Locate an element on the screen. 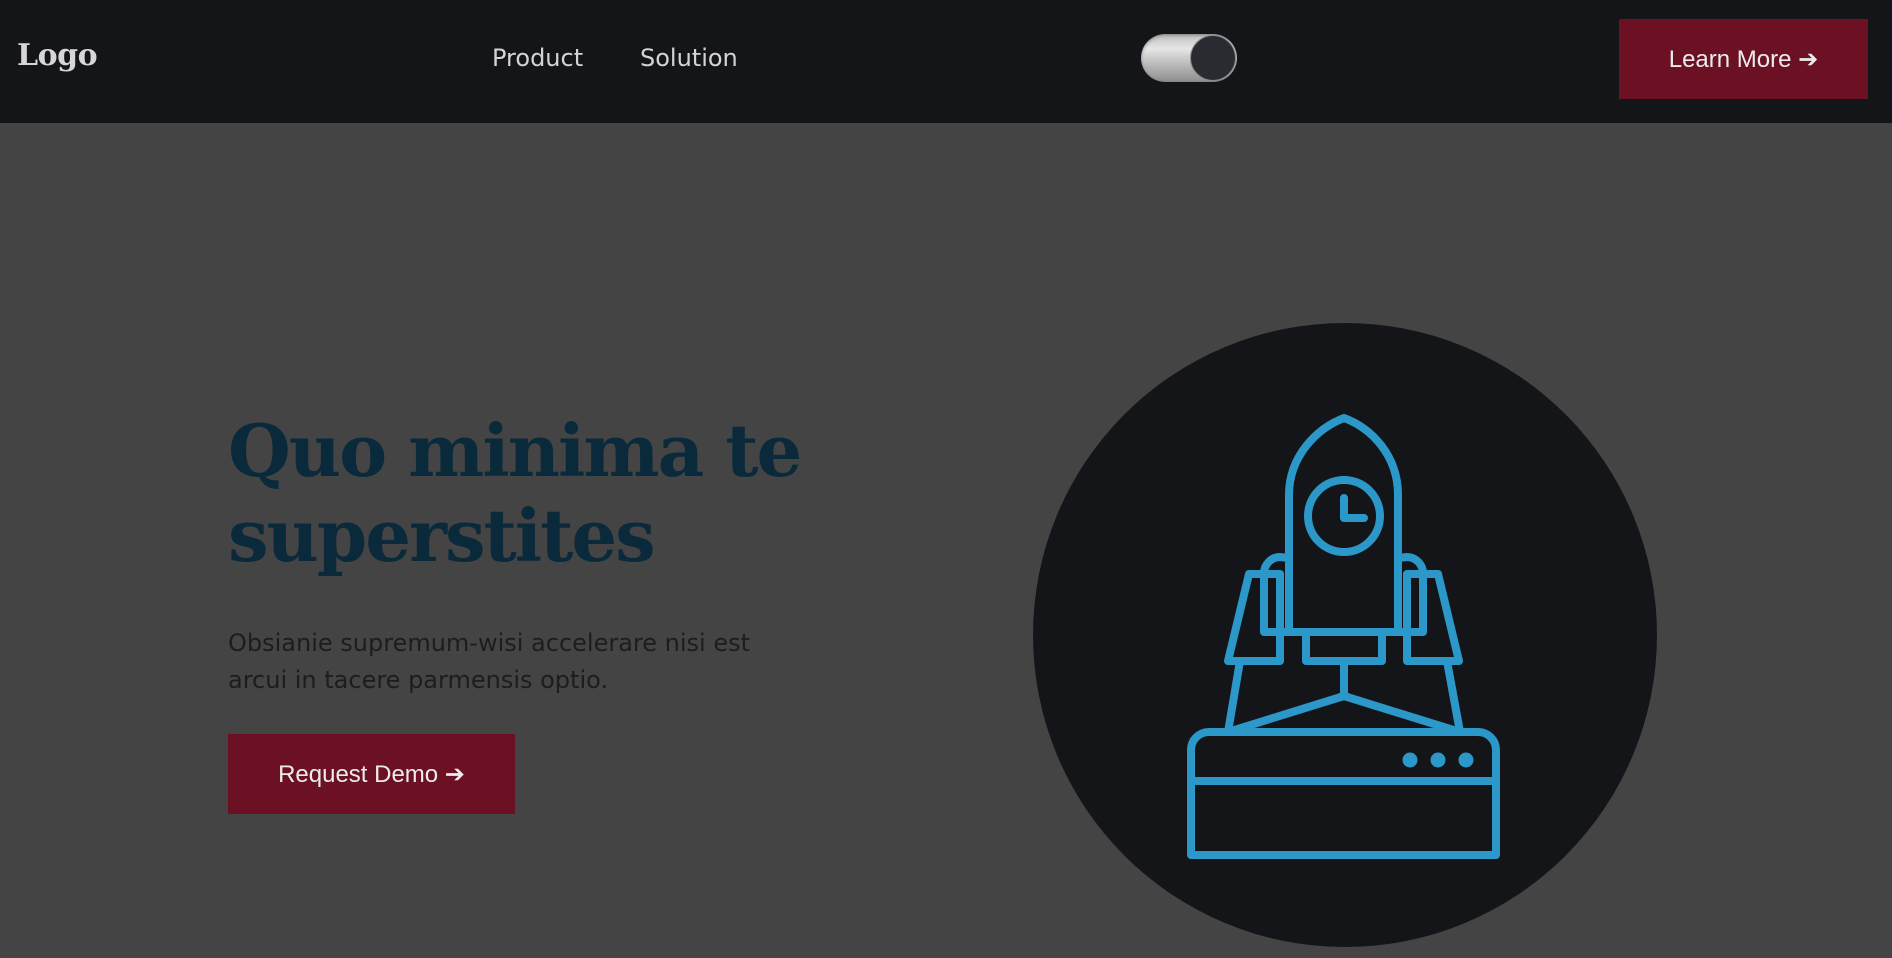 This screenshot has width=1892, height=958. request-demo-button: Request Demo ➔ is located at coordinates (371, 774).